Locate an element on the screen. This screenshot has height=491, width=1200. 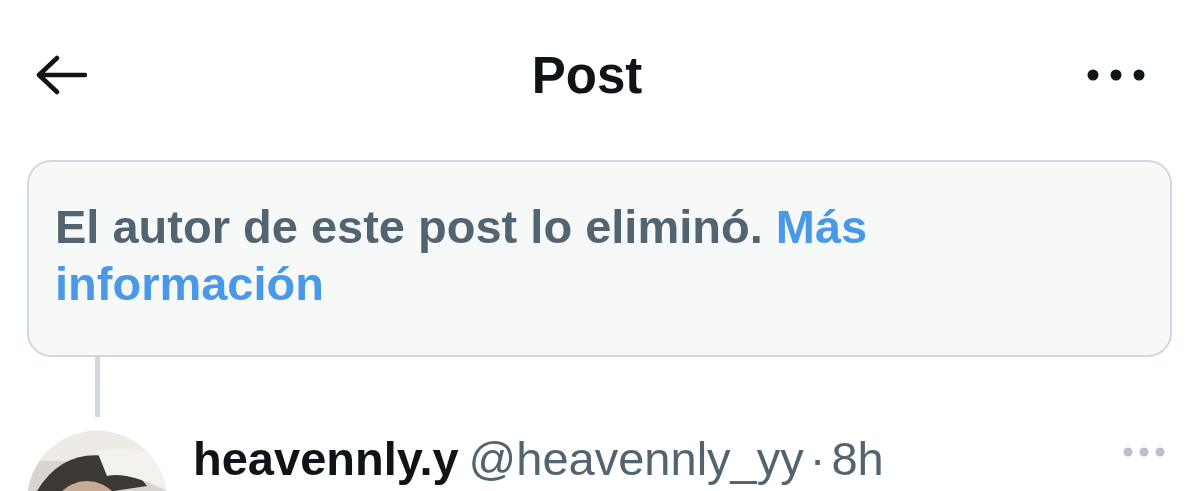
page-title: Post is located at coordinates (587, 75).